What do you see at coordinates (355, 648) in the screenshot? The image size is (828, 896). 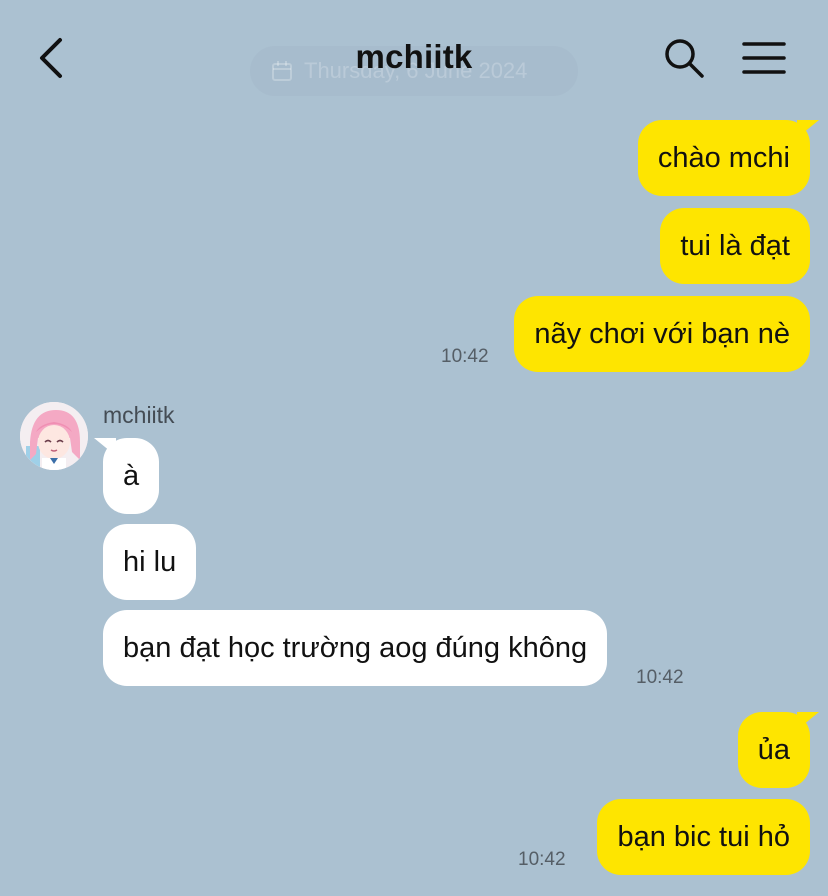 I see `message-bubble-received: bạn đạt học trường aog đúng không` at bounding box center [355, 648].